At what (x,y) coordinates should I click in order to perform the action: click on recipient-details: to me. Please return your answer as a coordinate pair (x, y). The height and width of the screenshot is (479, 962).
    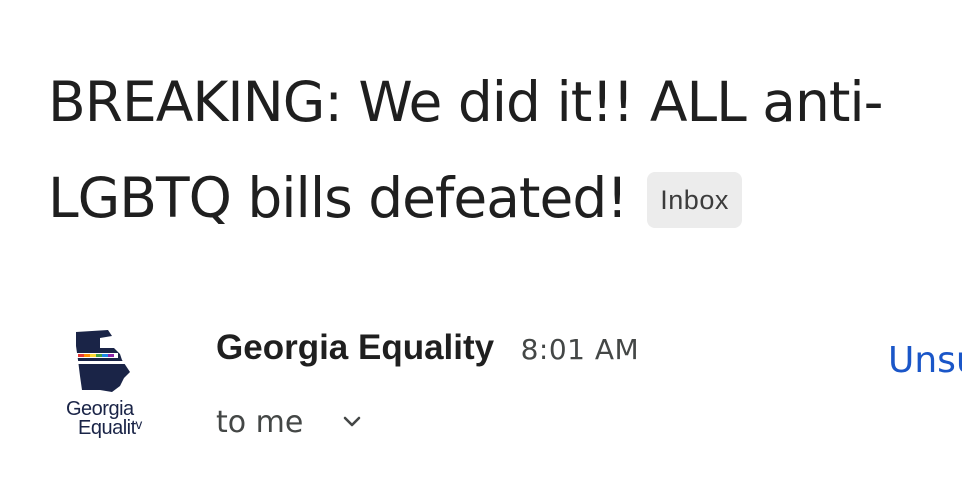
    Looking at the image, I should click on (291, 422).